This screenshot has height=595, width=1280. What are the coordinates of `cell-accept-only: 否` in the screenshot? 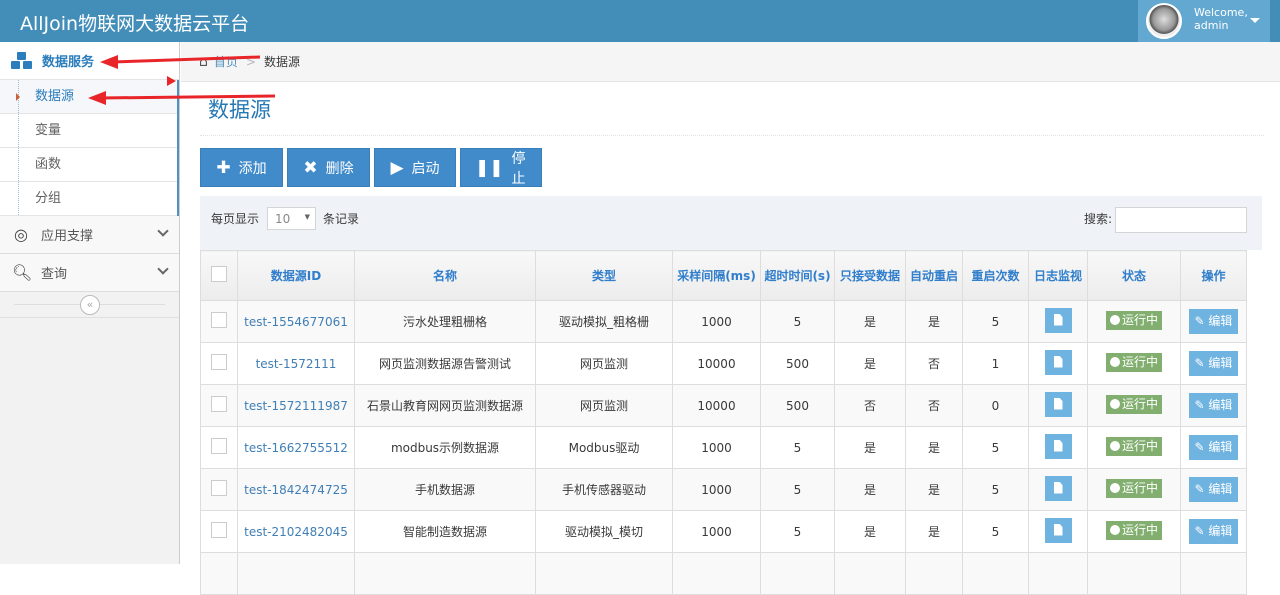 It's located at (870, 405).